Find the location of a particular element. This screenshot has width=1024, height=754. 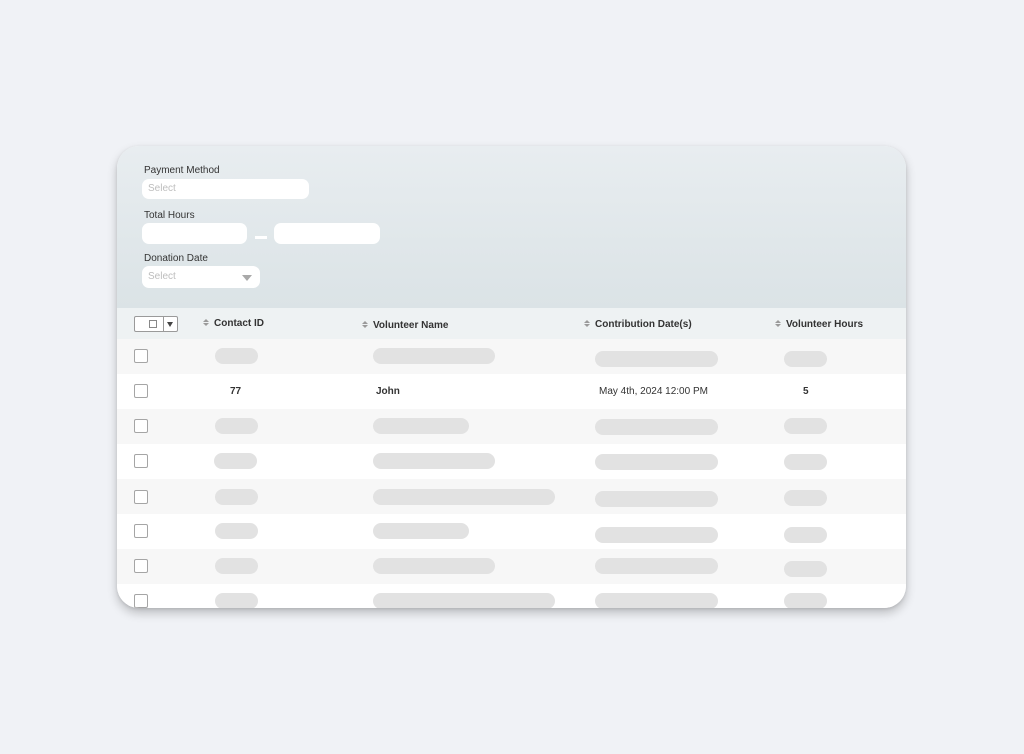

range-separator is located at coordinates (261, 237).